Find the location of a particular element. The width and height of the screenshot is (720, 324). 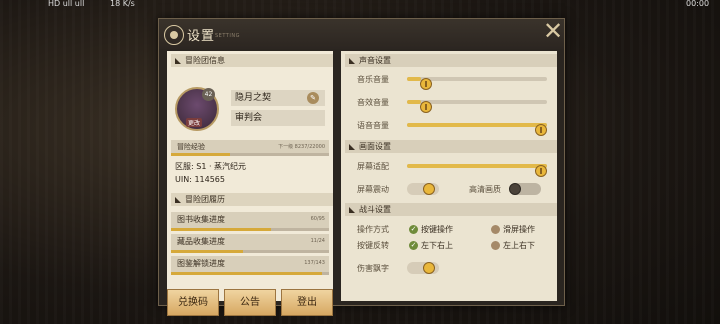

uin-text: UIN: 114565 is located at coordinates (200, 179).